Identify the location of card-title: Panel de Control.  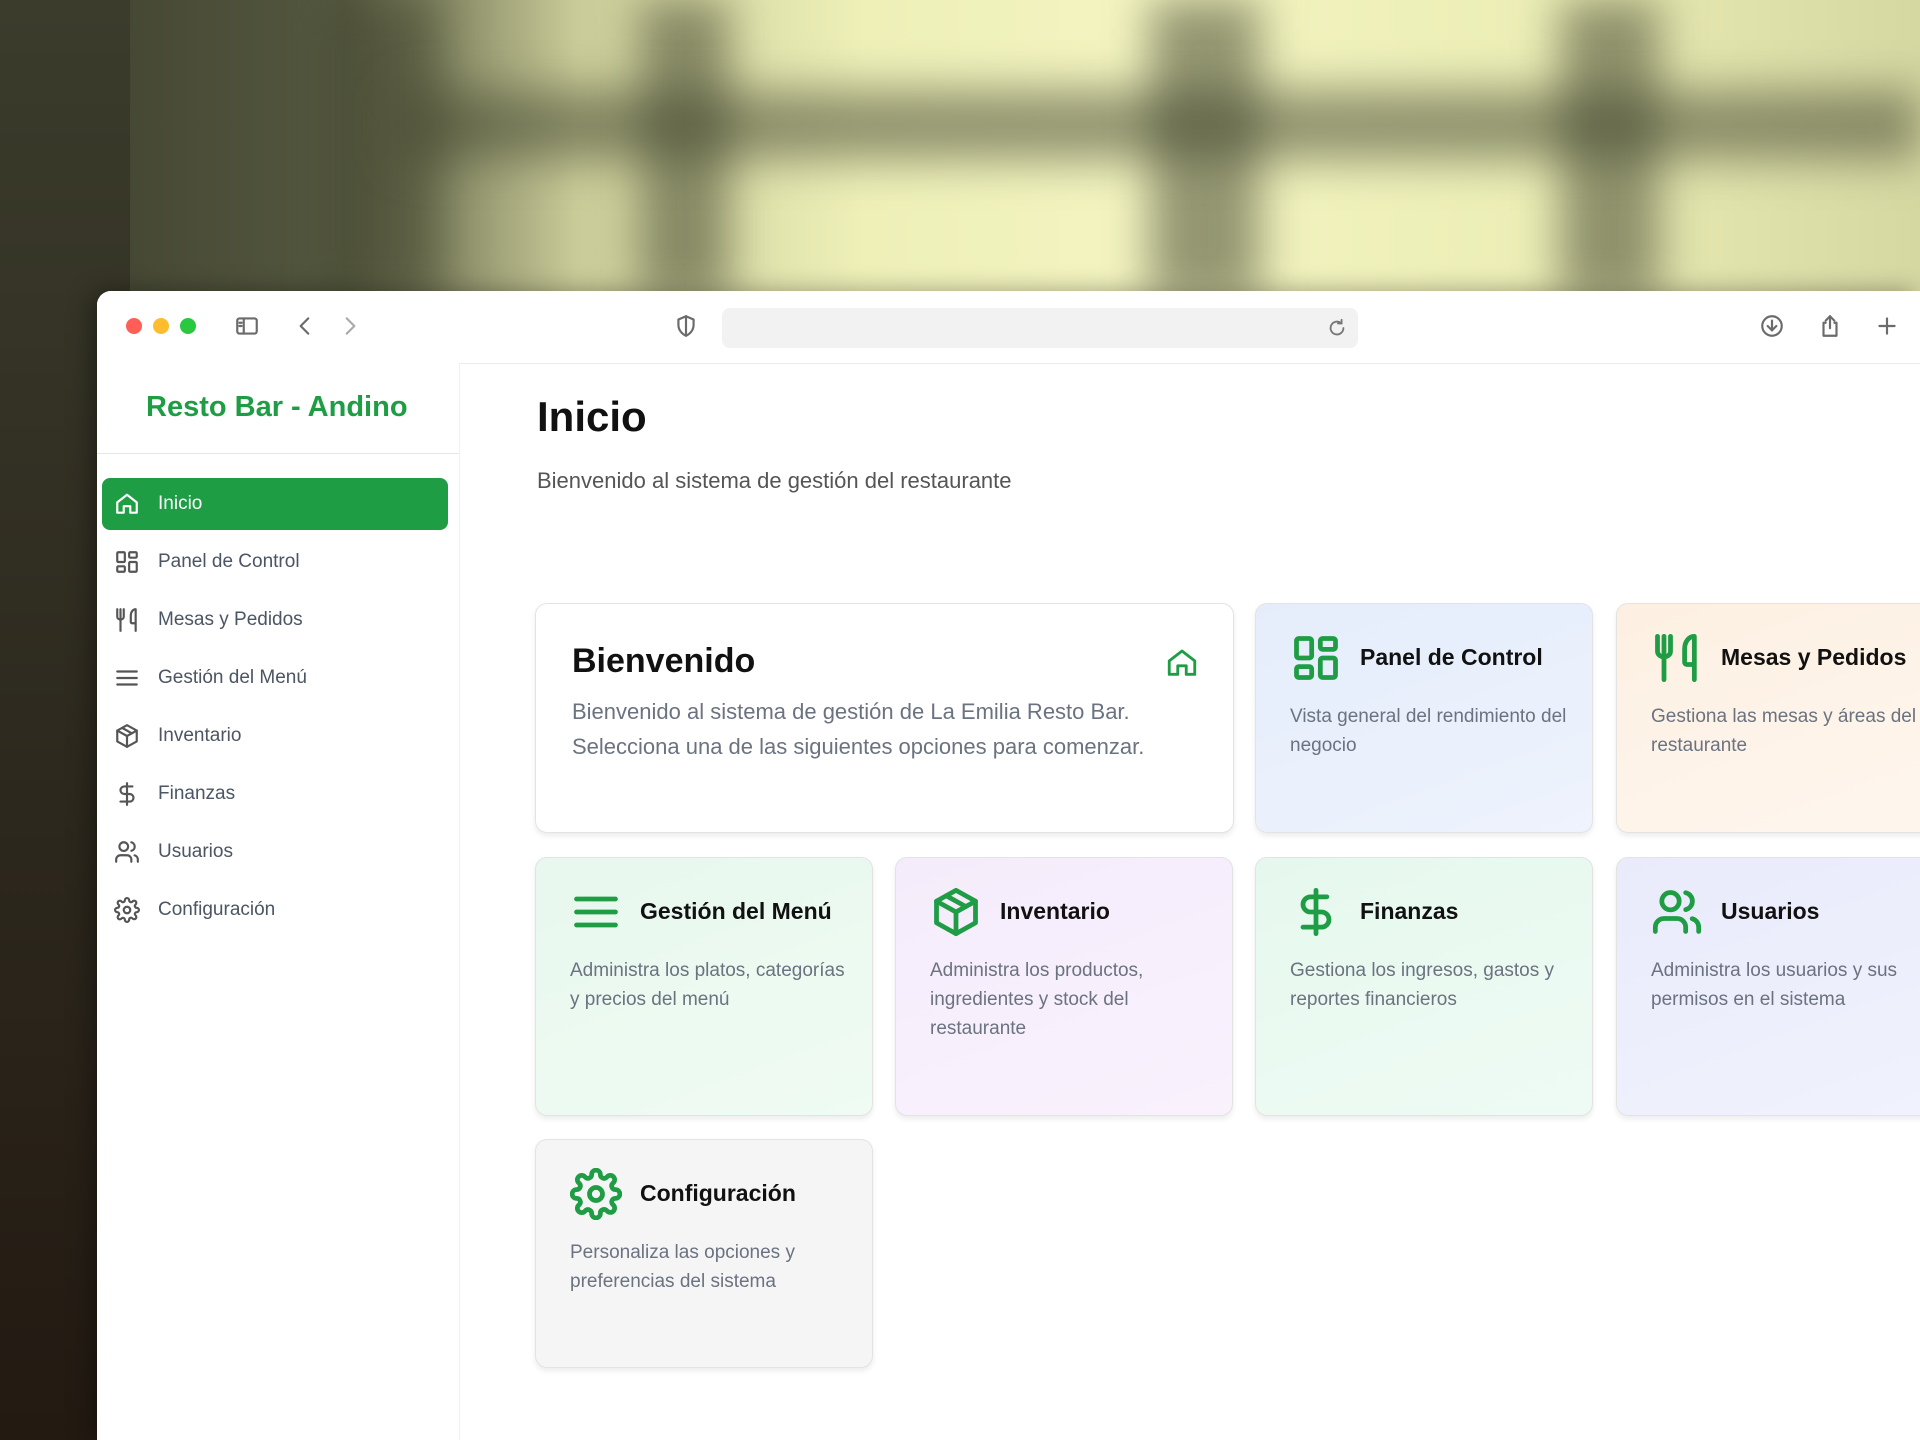
(1451, 657).